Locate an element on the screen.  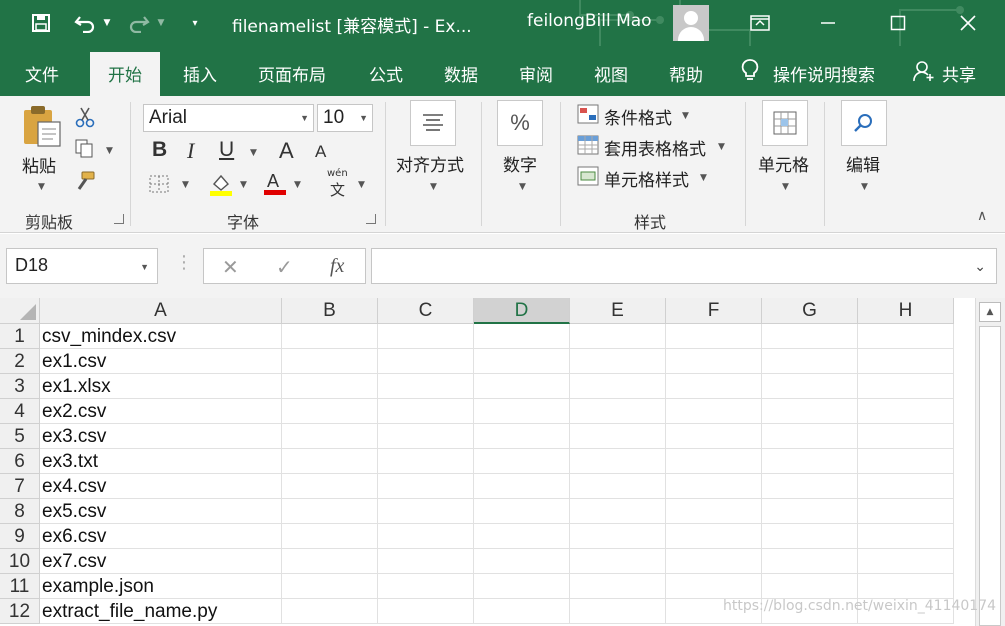
cell-g5 is located at coordinates (810, 436).